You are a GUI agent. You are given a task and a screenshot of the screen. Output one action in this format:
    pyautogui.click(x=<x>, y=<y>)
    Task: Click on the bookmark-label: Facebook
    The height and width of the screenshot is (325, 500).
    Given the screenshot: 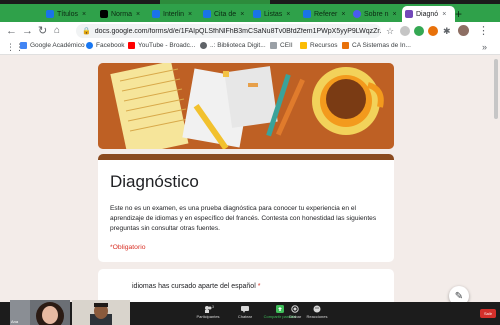 What is the action you would take?
    pyautogui.click(x=110, y=45)
    